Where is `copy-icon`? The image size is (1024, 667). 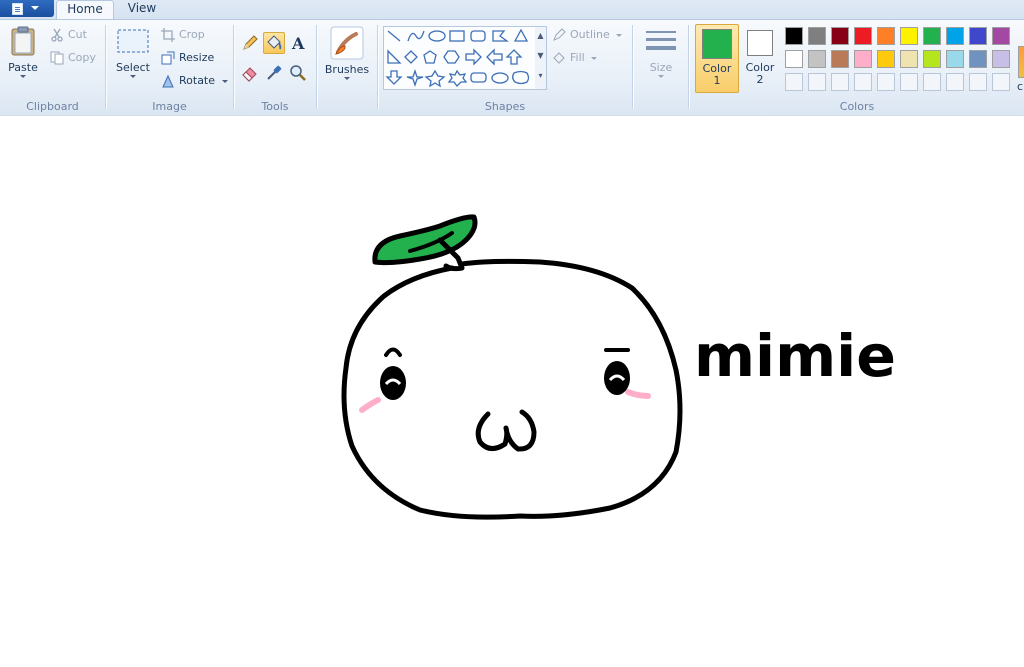
copy-icon is located at coordinates (57, 58).